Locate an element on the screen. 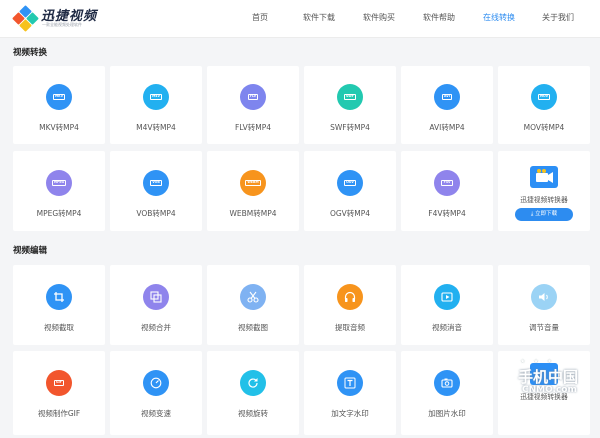 The height and width of the screenshot is (438, 600). edit-card-extract-audio: 提取音频 is located at coordinates (350, 305).